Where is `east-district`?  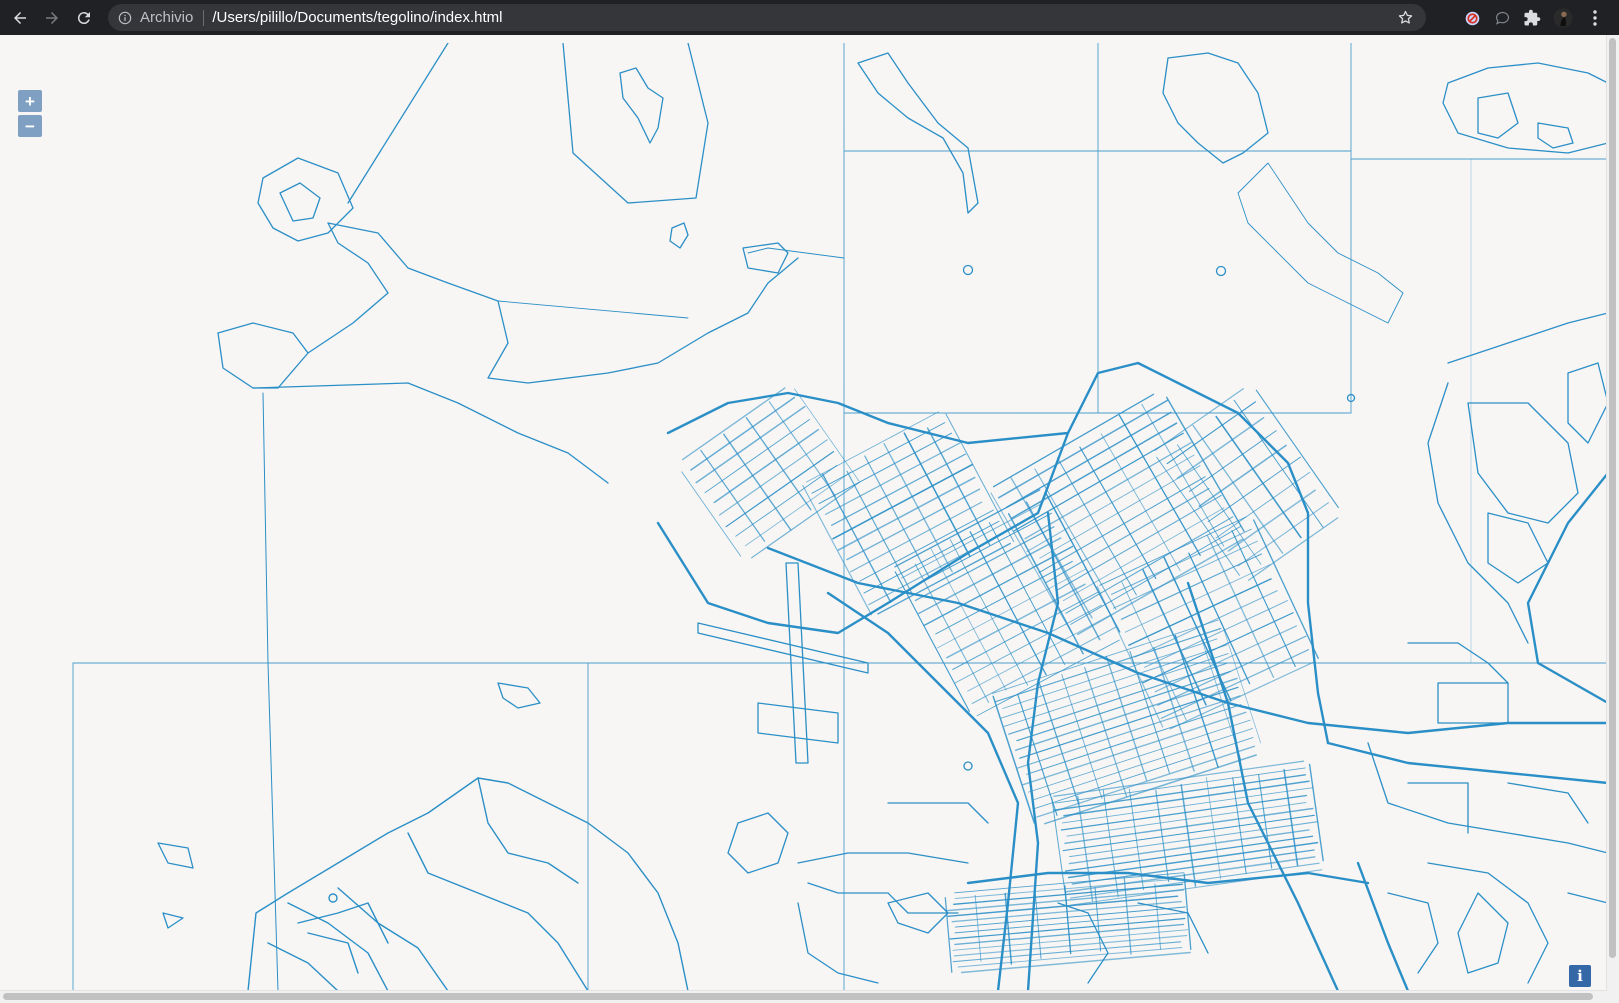 east-district is located at coordinates (1487, 648).